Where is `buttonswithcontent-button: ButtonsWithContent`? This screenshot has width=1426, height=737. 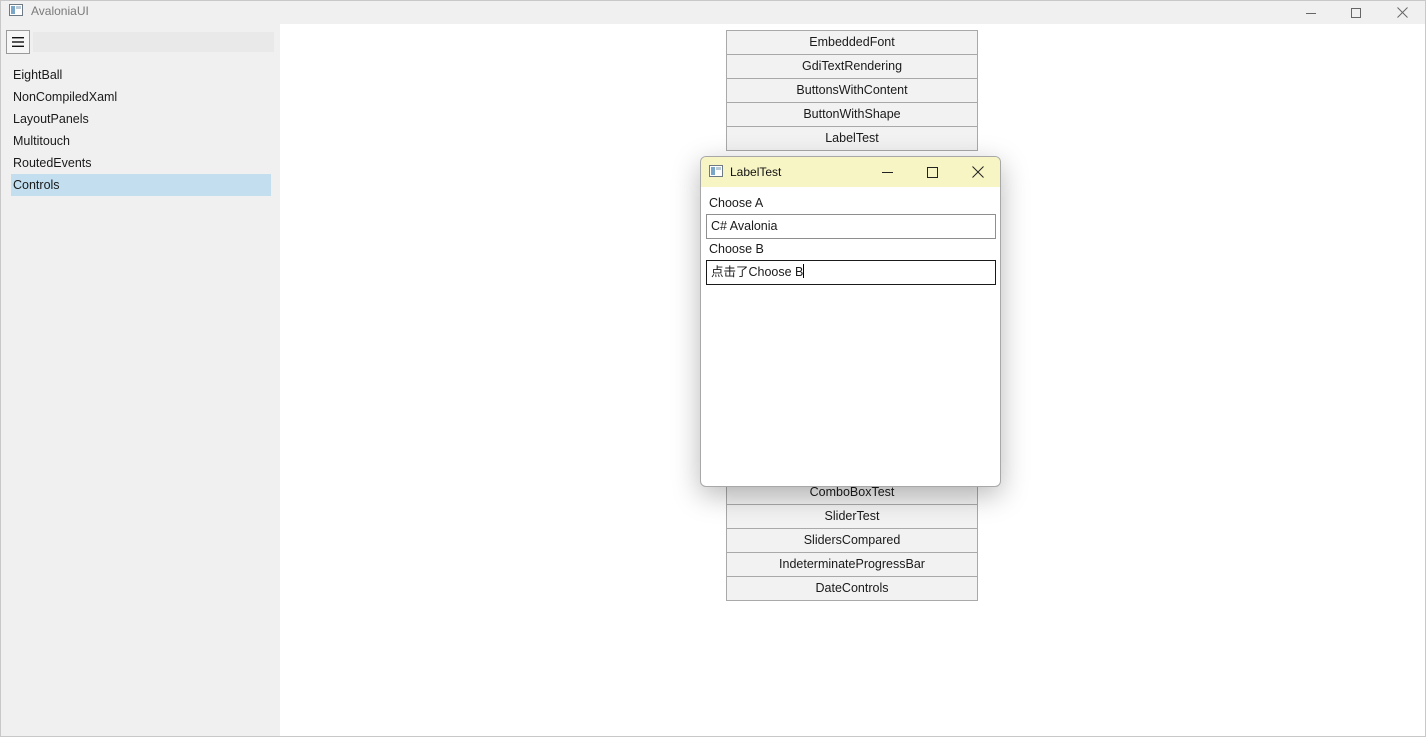 buttonswithcontent-button: ButtonsWithContent is located at coordinates (852, 90).